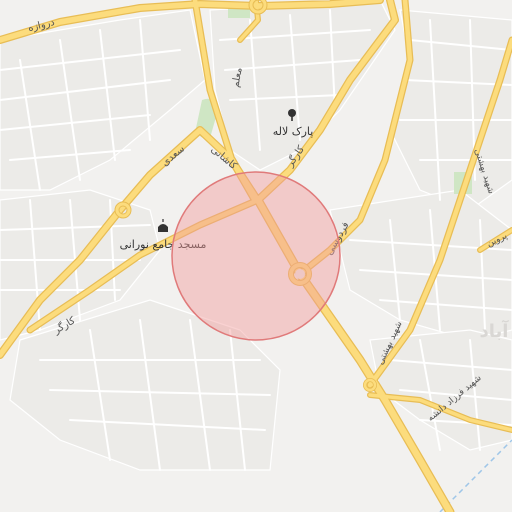 The width and height of the screenshot is (512, 512). Describe the element at coordinates (293, 131) in the screenshot. I see `poi-label-park-laleh: پارک لاله` at that location.